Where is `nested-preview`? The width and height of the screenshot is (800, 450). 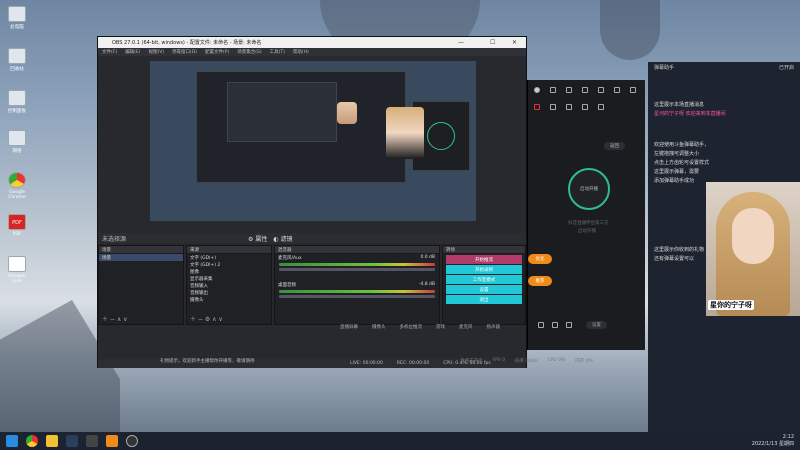 nested-preview is located at coordinates (301, 127).